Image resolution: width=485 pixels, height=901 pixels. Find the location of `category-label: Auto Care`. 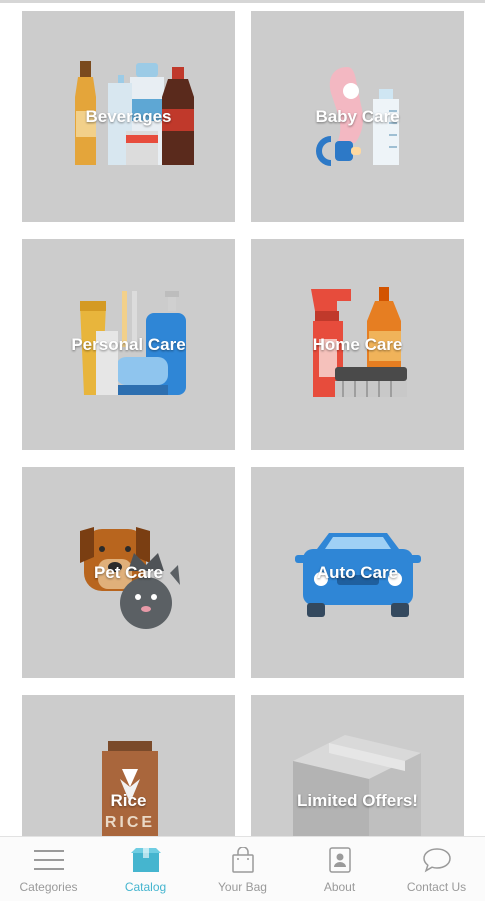

category-label: Auto Care is located at coordinates (357, 572).